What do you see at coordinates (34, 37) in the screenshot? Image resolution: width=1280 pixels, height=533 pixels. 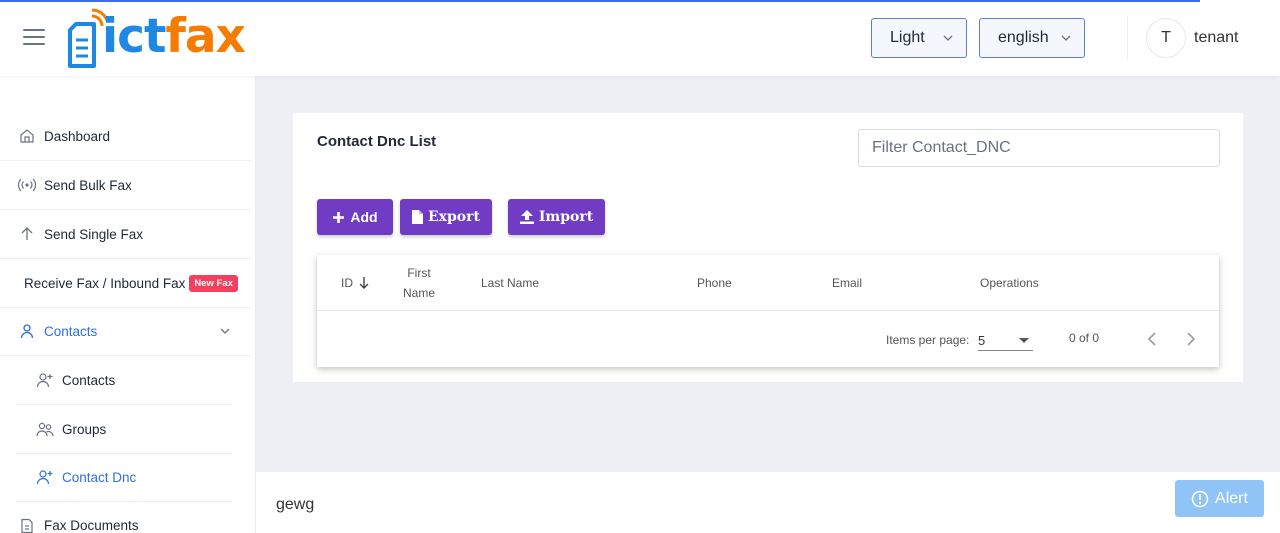 I see `menu-toggle-icon` at bounding box center [34, 37].